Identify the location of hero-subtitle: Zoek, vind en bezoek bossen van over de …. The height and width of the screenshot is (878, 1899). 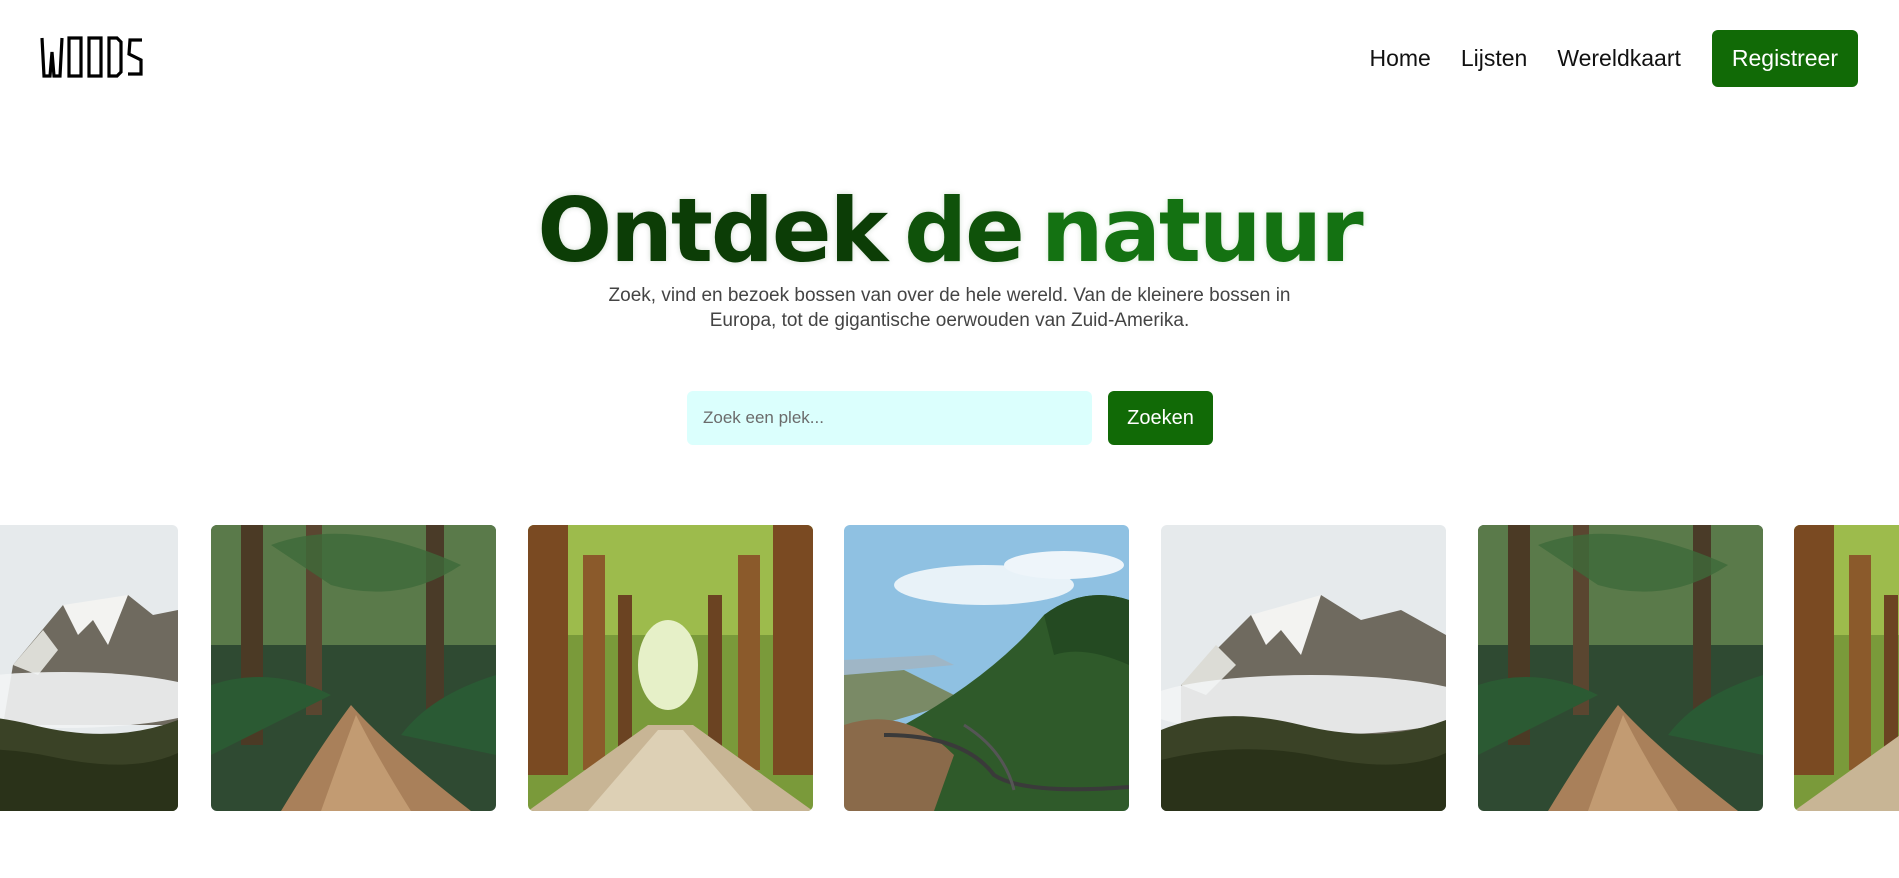
(949, 308).